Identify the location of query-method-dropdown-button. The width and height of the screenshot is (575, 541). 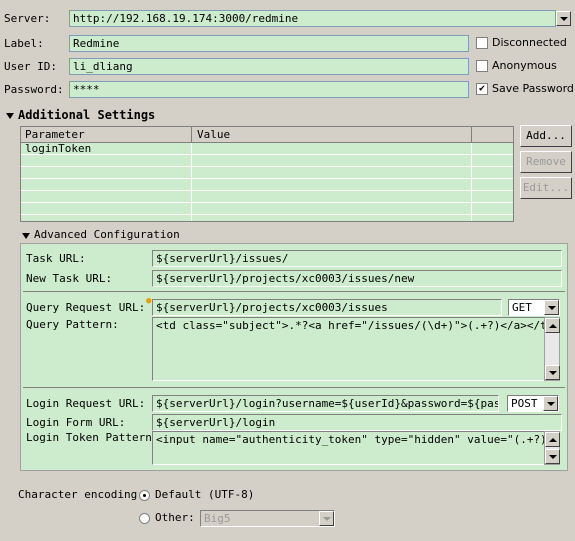
(551, 307).